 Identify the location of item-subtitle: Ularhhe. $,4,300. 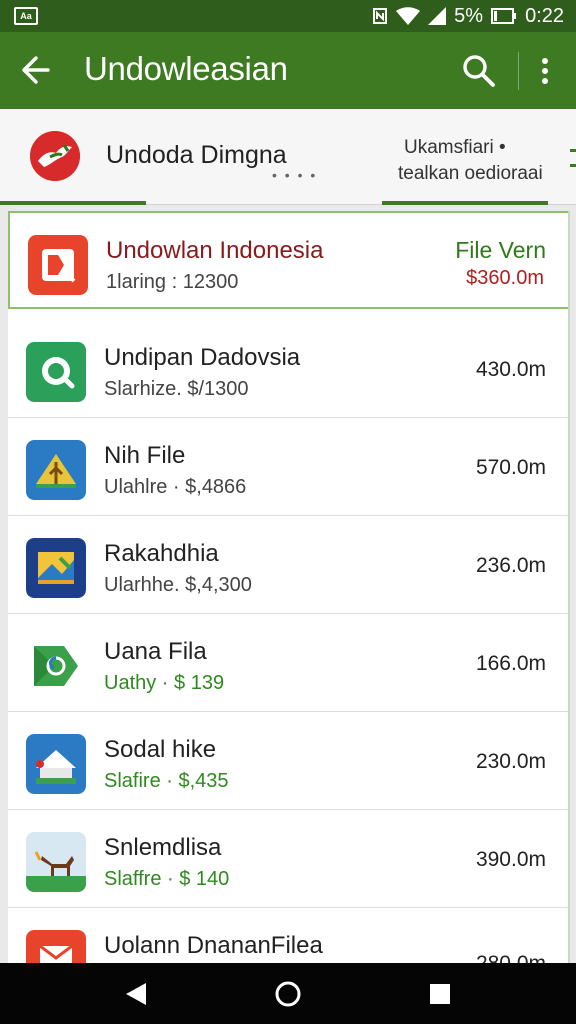
(178, 585).